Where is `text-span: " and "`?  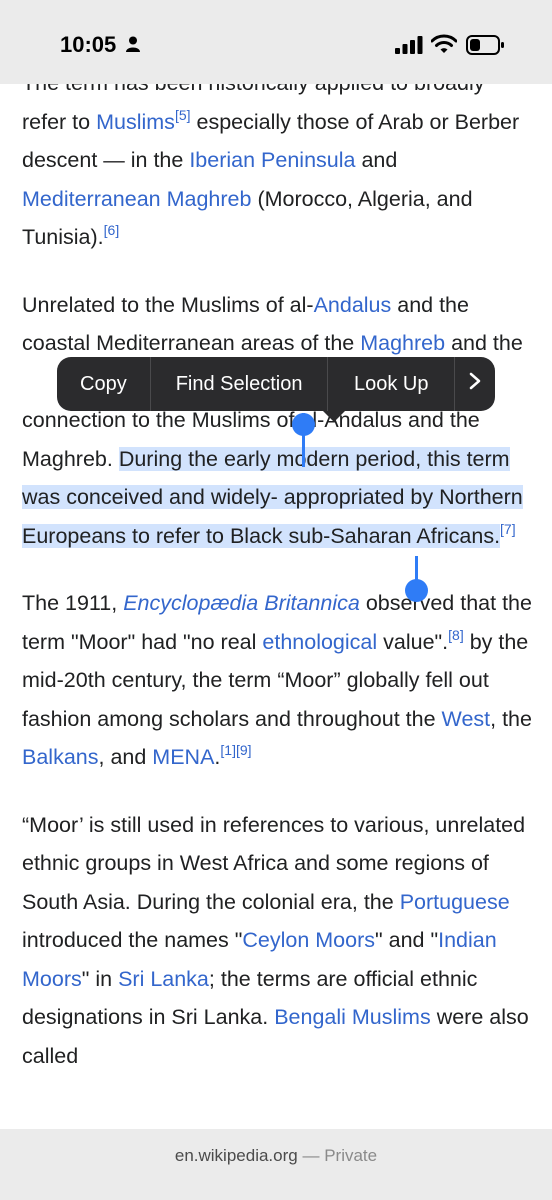
text-span: " and " is located at coordinates (407, 940).